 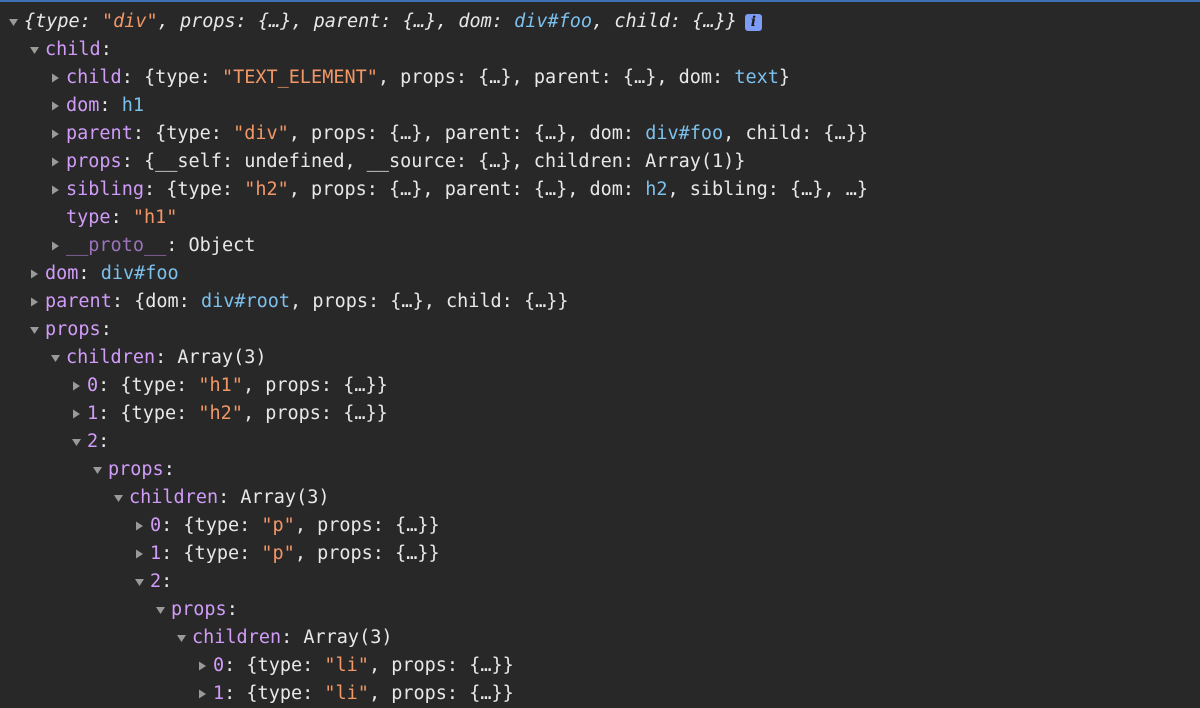 What do you see at coordinates (211, 245) in the screenshot?
I see `property-value: : Object` at bounding box center [211, 245].